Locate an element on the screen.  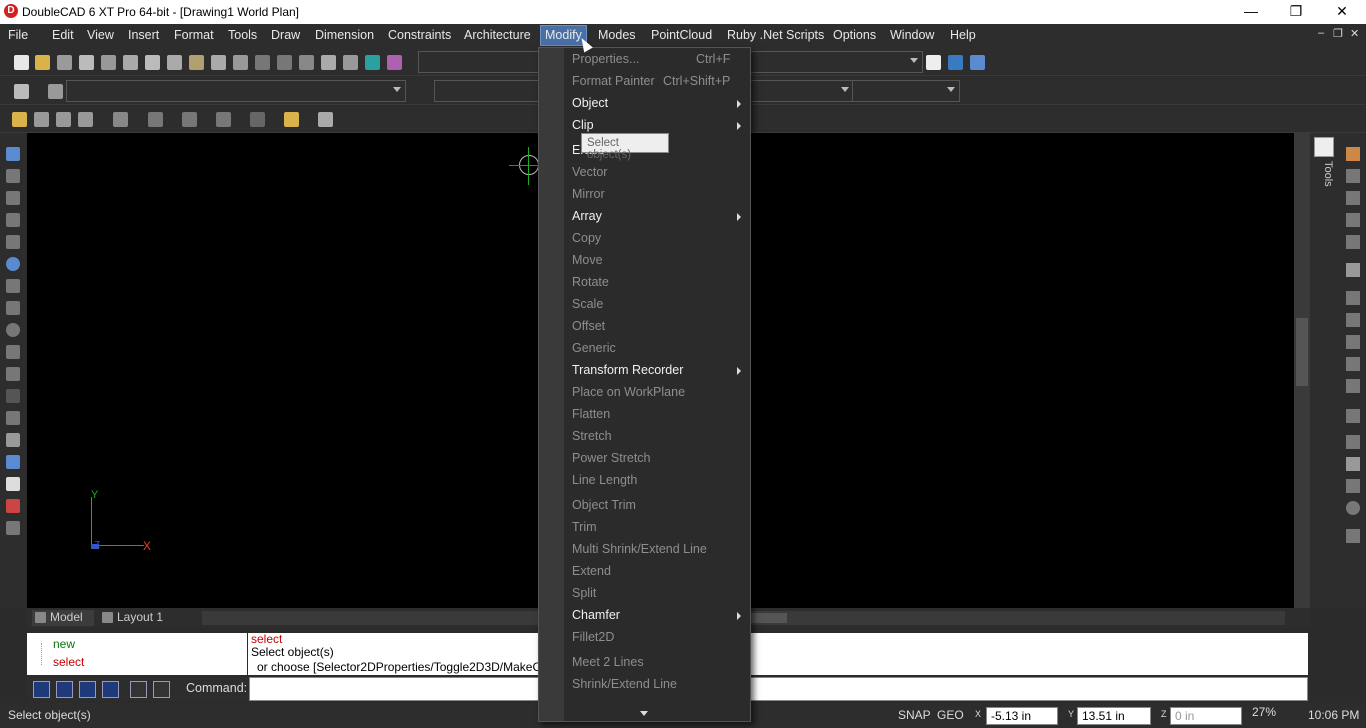
tool-9-icon is located at coordinates (1353, 342).